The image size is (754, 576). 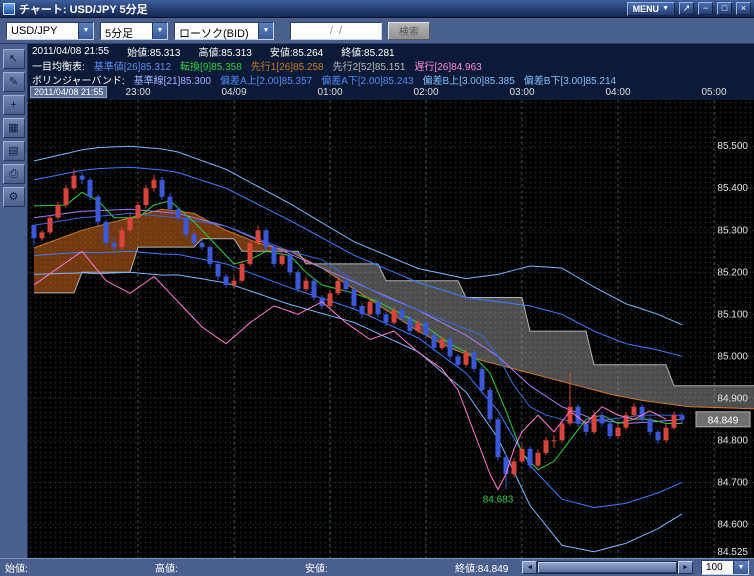 I want to click on scrollbar-track, so click(x=607, y=567).